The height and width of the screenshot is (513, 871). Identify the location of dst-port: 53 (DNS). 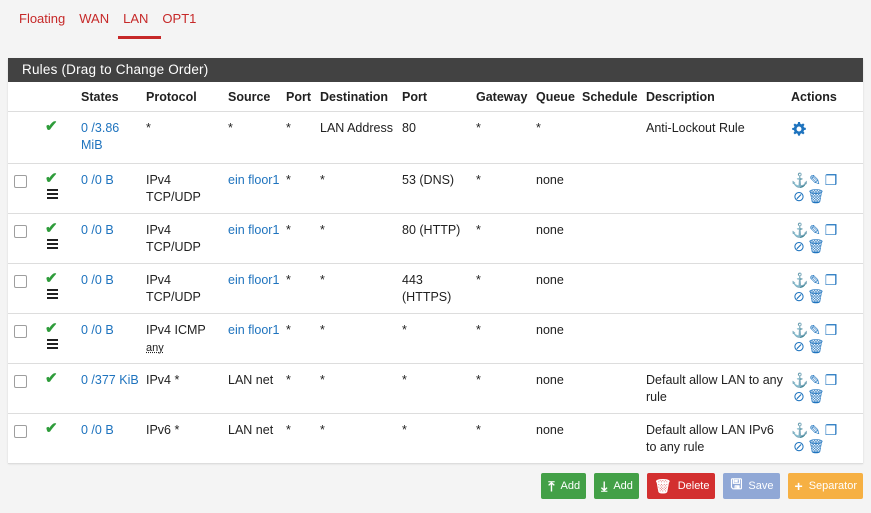
(428, 180).